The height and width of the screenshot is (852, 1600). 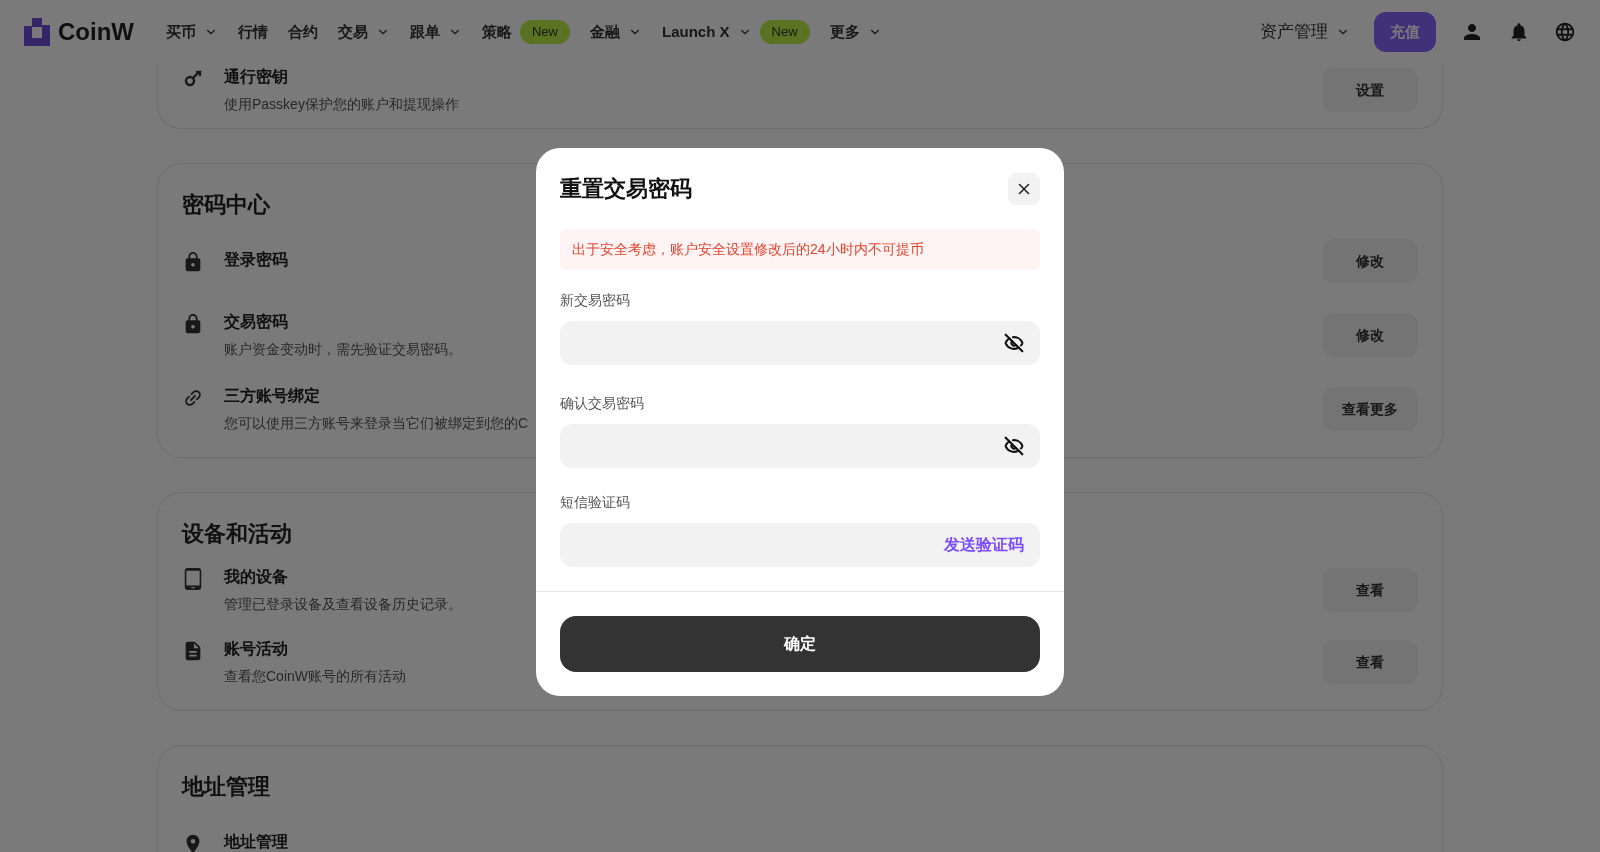 I want to click on nav-link: 跟单, so click(x=436, y=32).